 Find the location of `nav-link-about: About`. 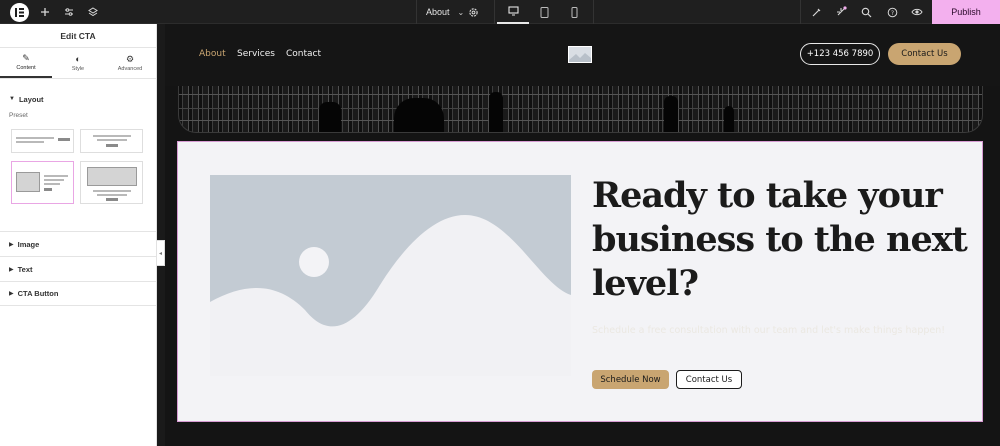

nav-link-about: About is located at coordinates (212, 54).